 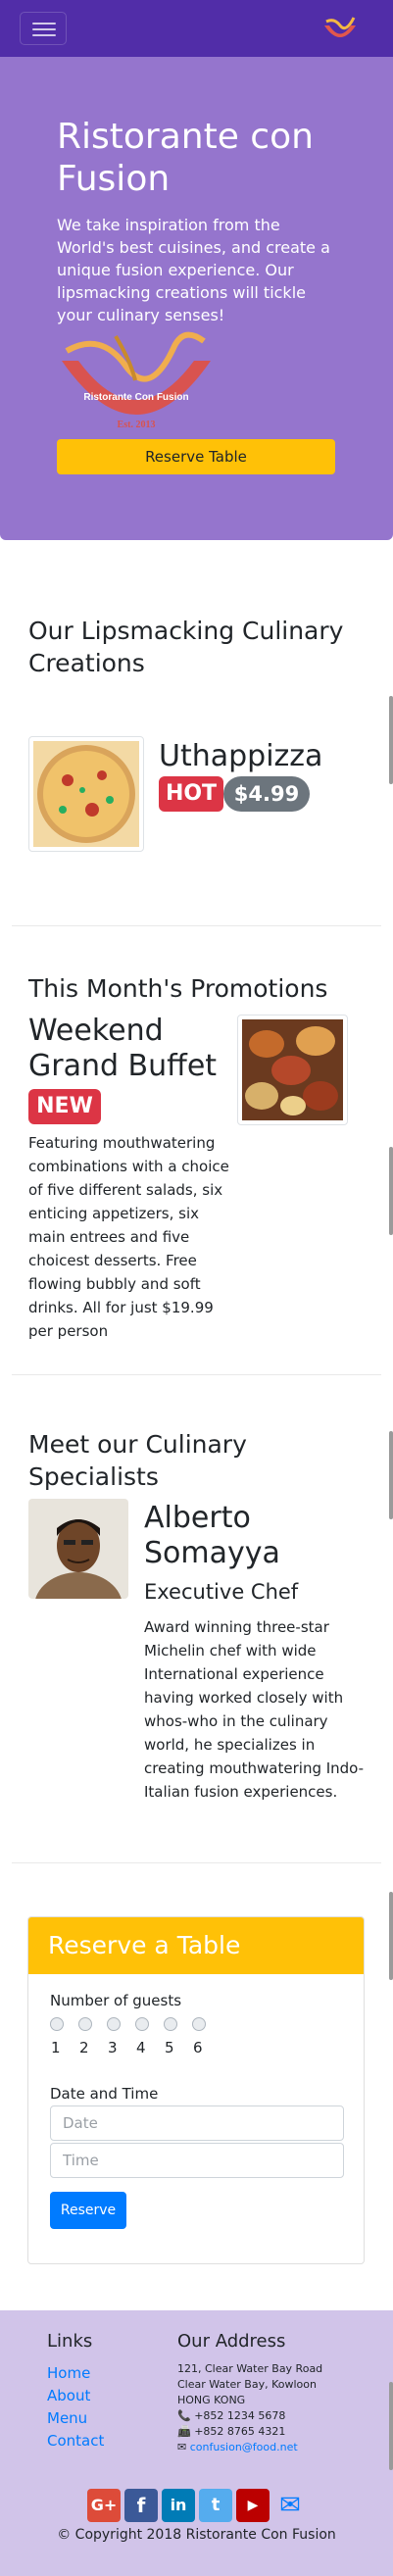 I want to click on footer-link-menu: Menu, so click(x=67, y=2418).